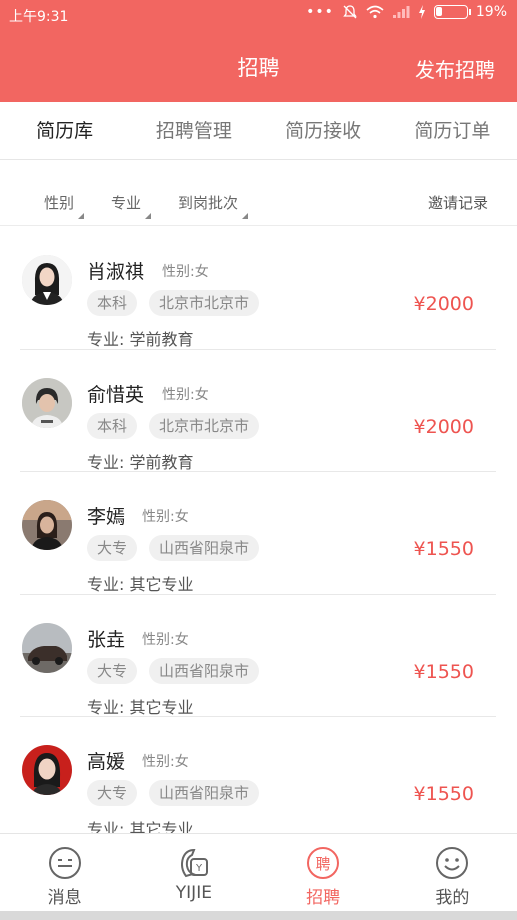 The image size is (517, 920). Describe the element at coordinates (116, 272) in the screenshot. I see `candidate-name: 肖淑祺` at that location.